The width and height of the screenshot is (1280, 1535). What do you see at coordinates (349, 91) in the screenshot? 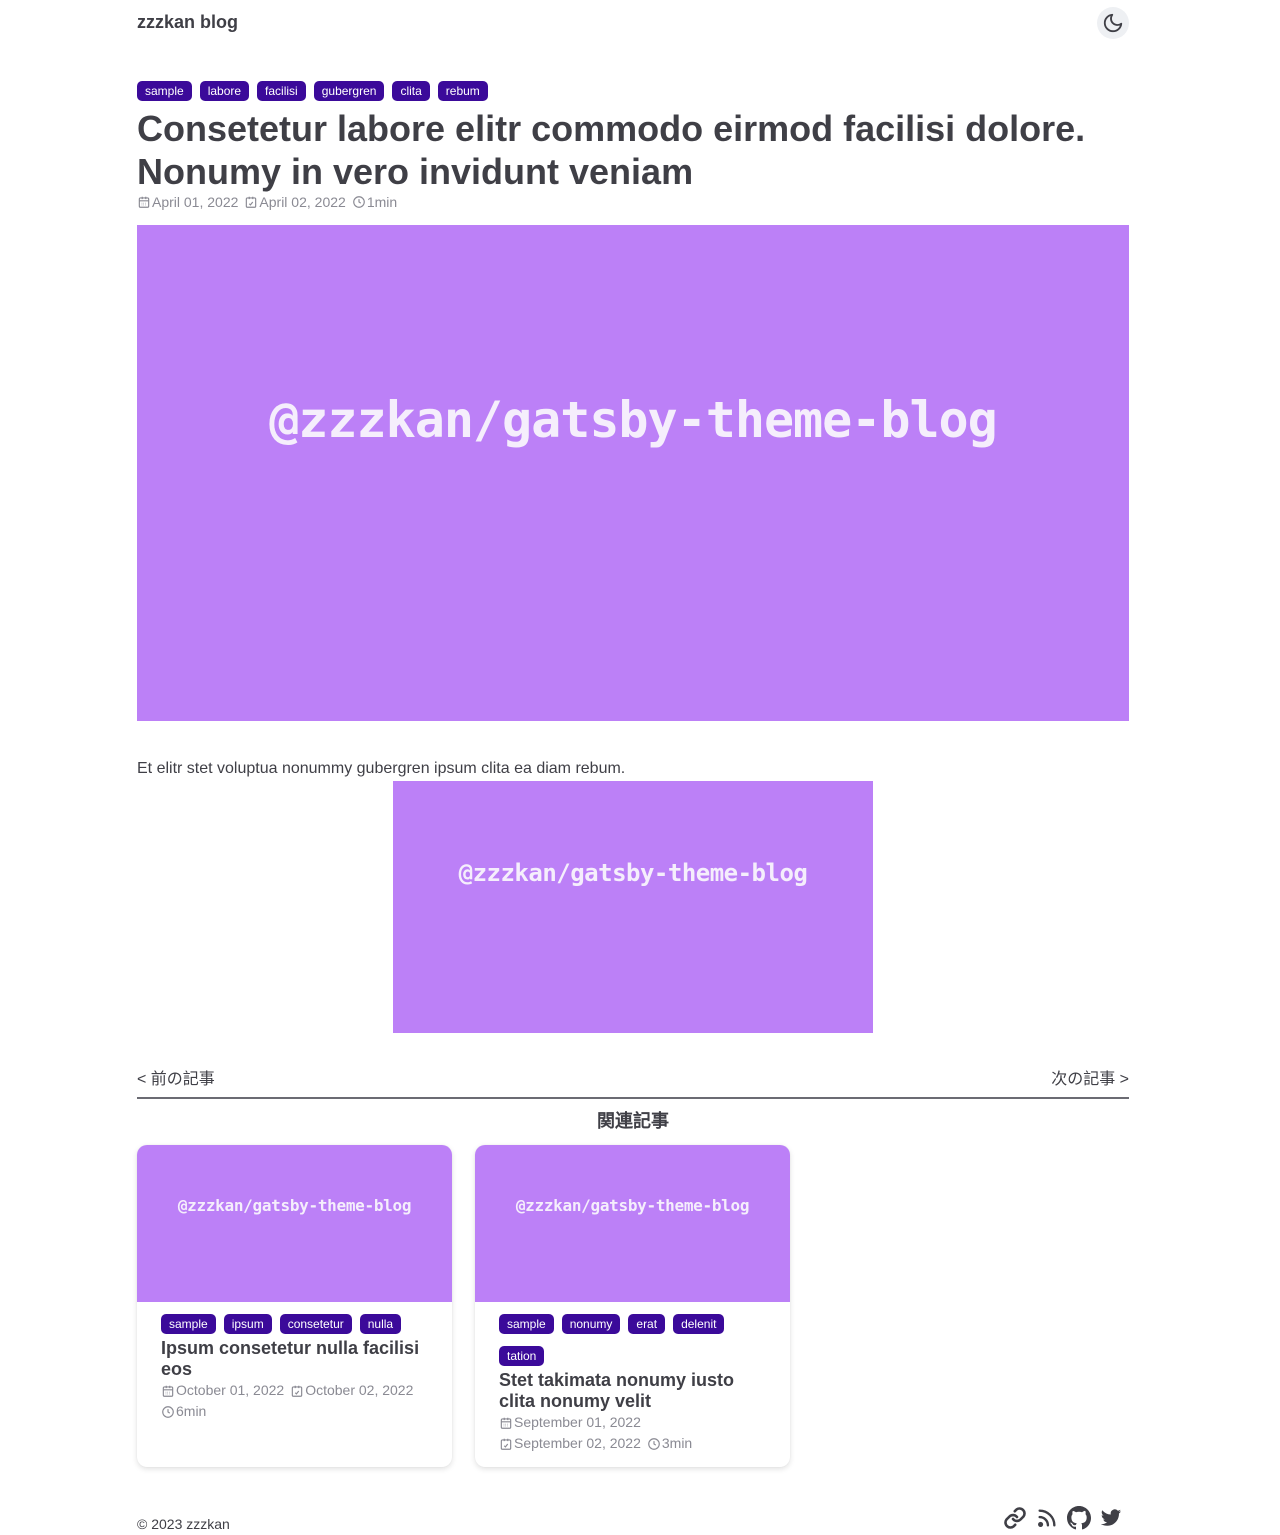
I see `tag: gubergren` at bounding box center [349, 91].